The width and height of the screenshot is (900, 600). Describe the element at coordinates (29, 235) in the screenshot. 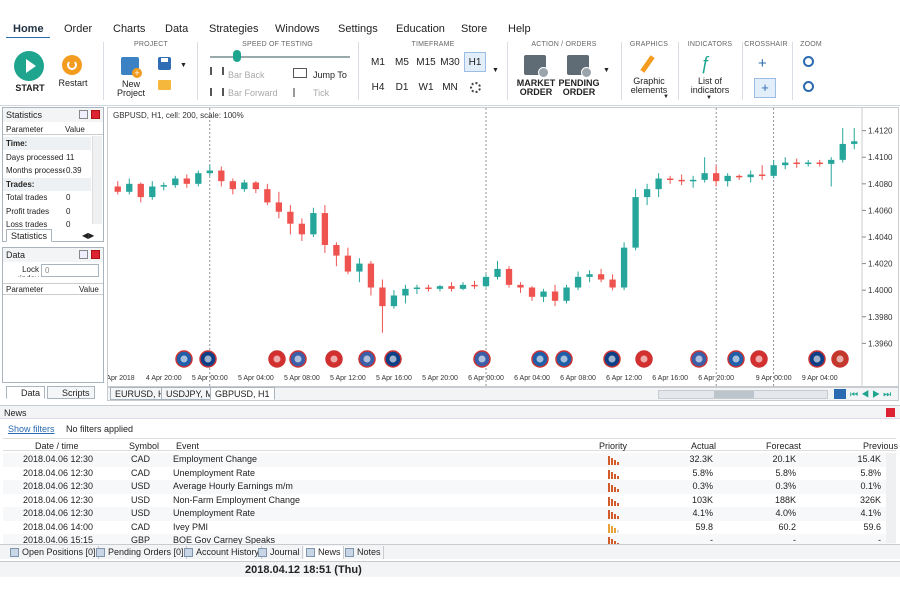

I see `statistics-tab: Statistics` at that location.